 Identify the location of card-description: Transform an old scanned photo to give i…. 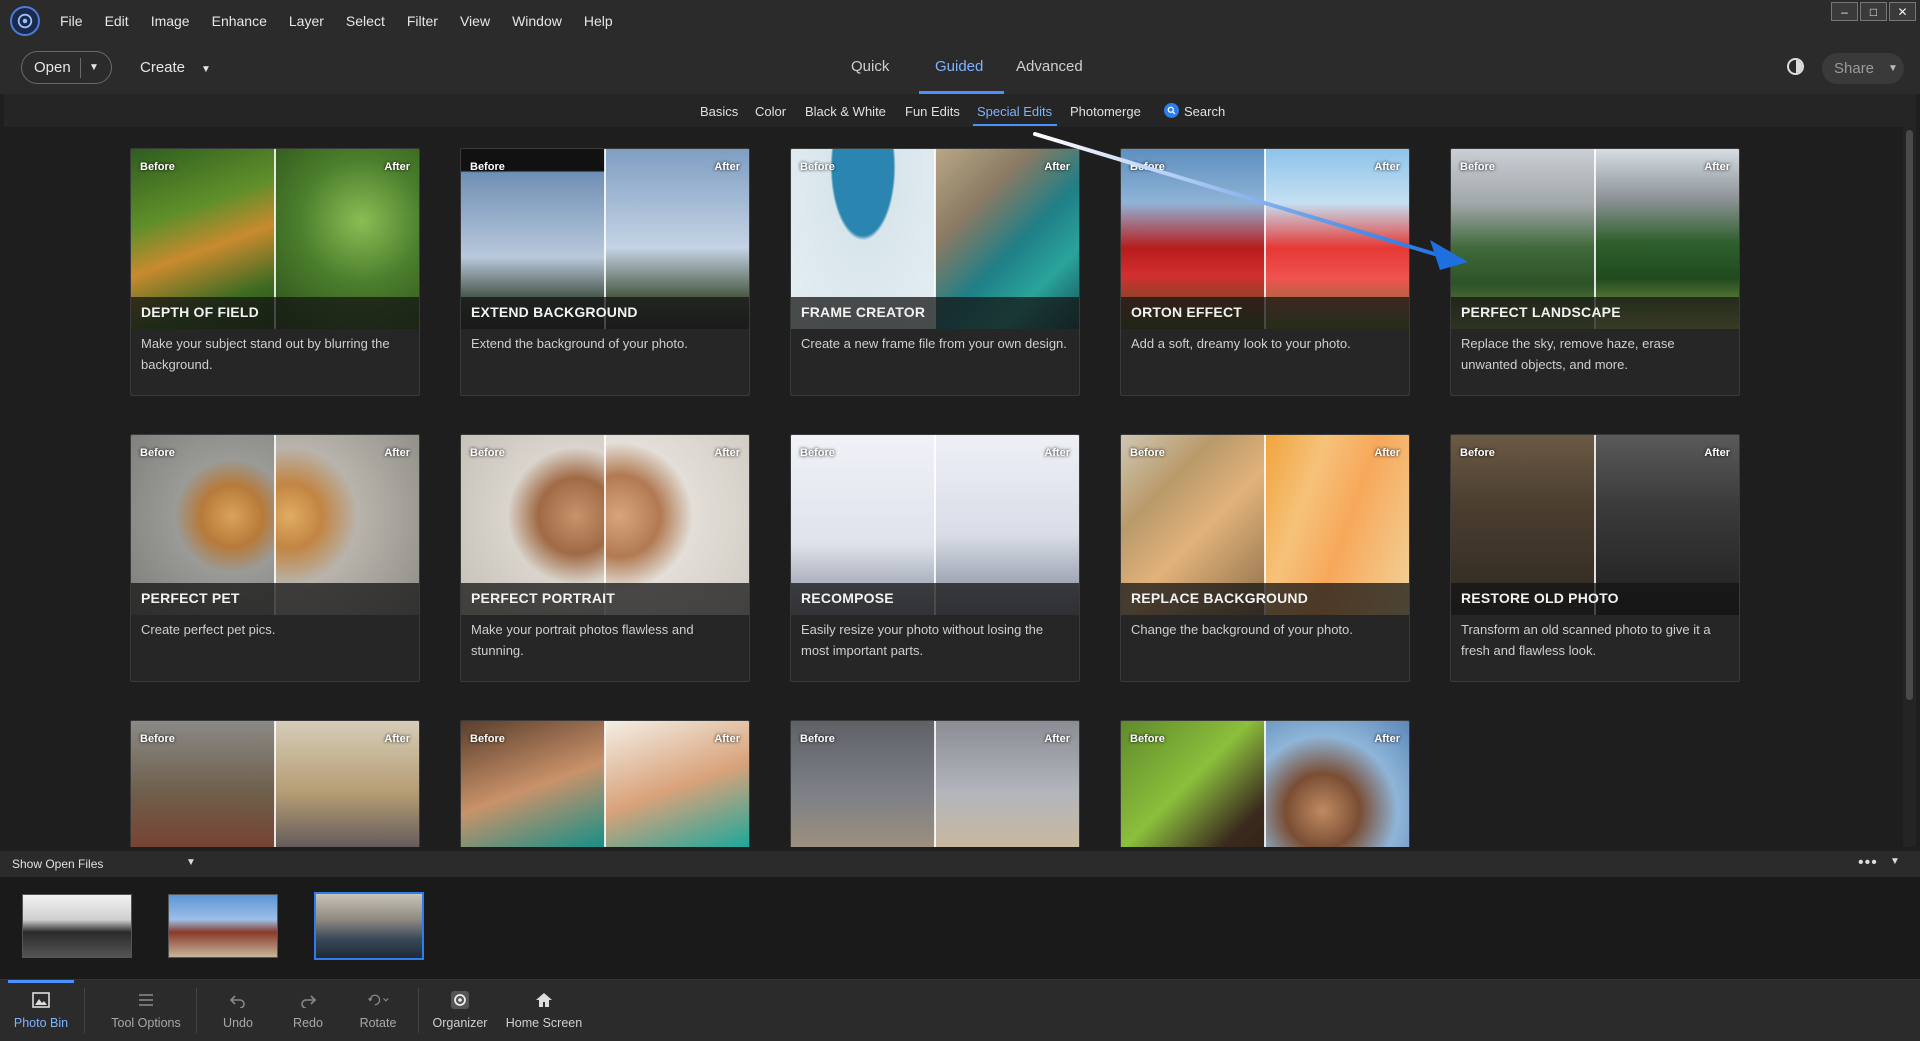
(1586, 640).